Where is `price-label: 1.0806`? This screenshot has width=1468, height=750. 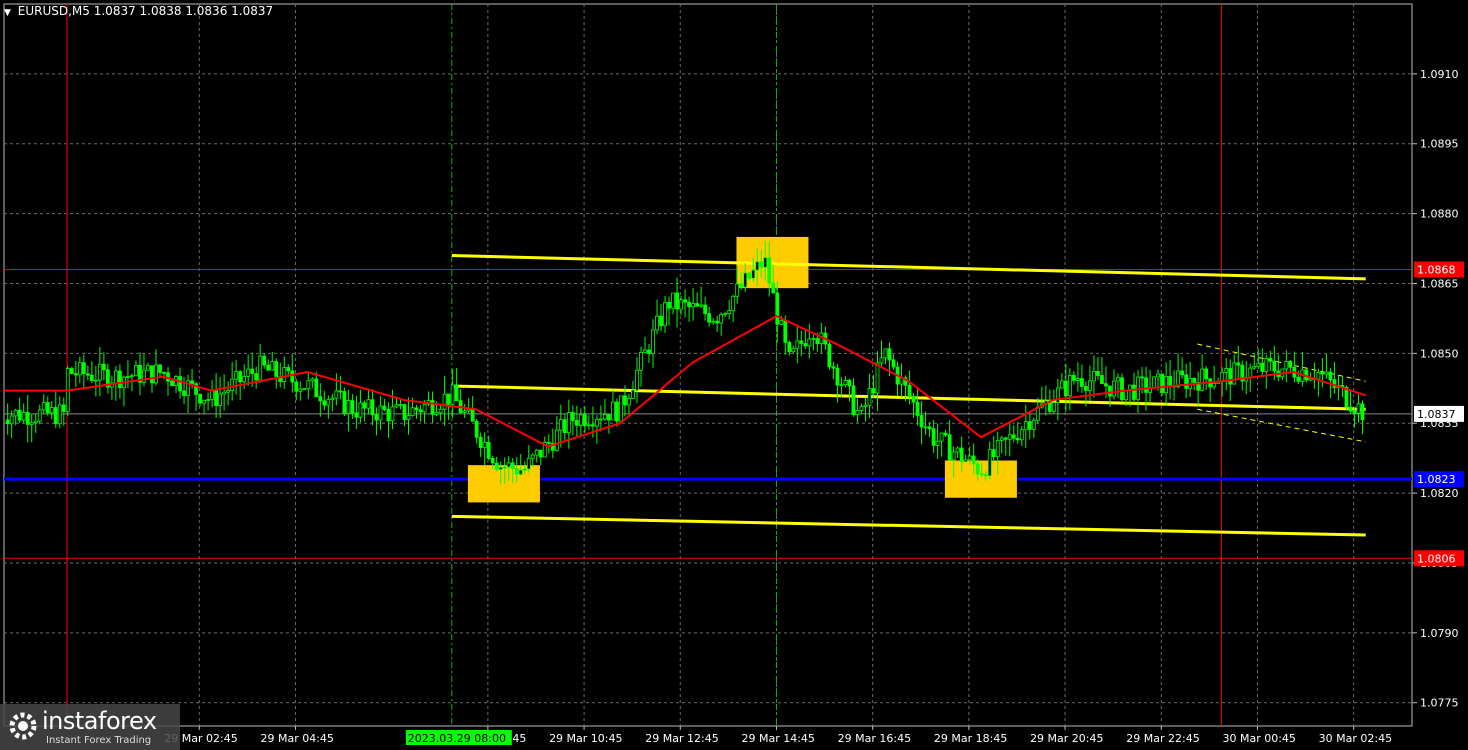 price-label: 1.0806 is located at coordinates (1436, 558).